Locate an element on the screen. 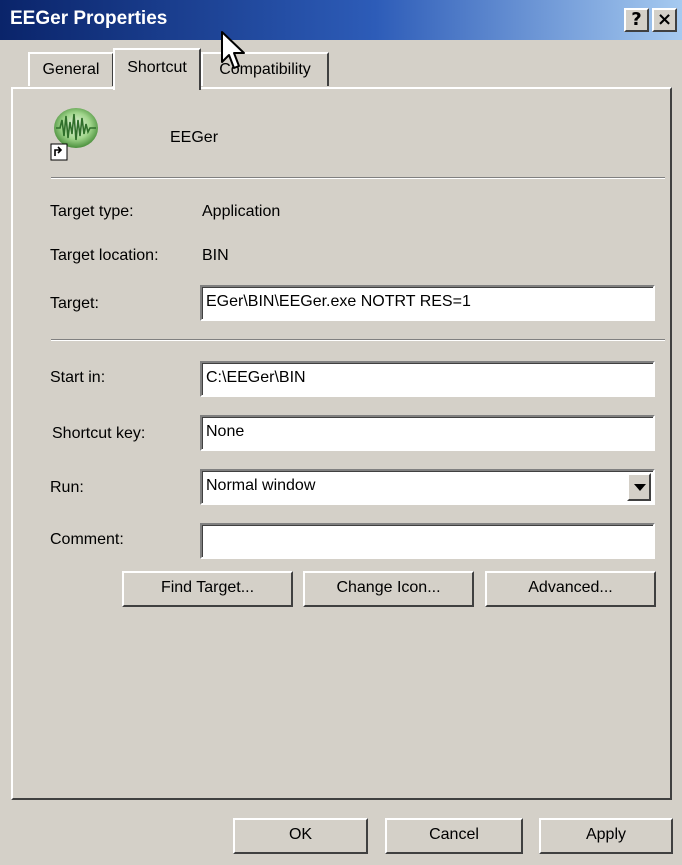 Image resolution: width=682 pixels, height=865 pixels. eeger-app-icon is located at coordinates (75, 134).